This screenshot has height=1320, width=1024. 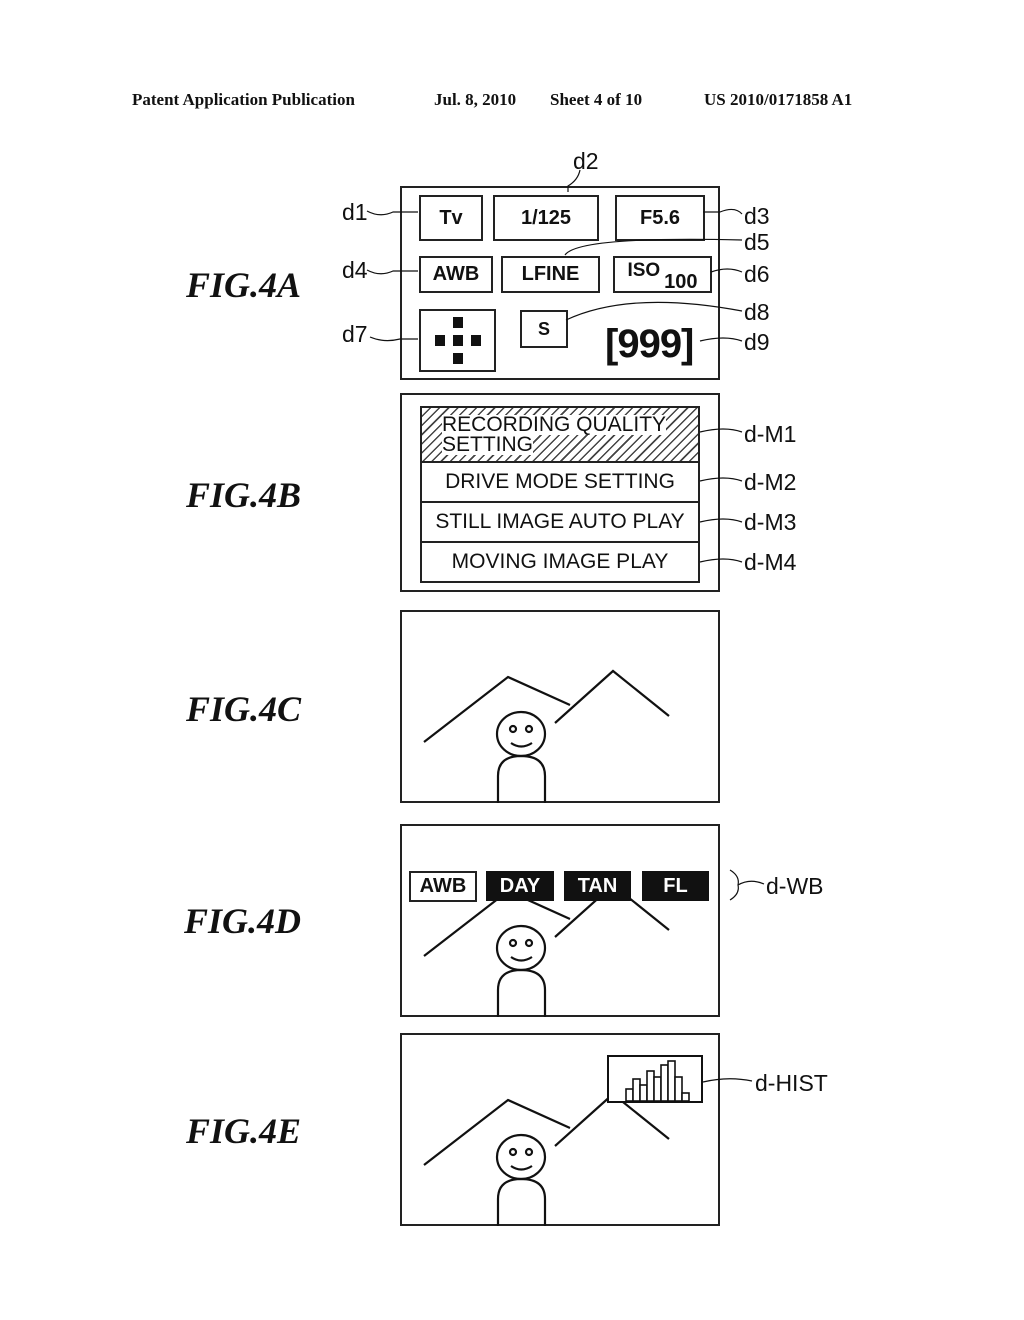 What do you see at coordinates (791, 1083) in the screenshot?
I see `ref-d-hist: d-HIST` at bounding box center [791, 1083].